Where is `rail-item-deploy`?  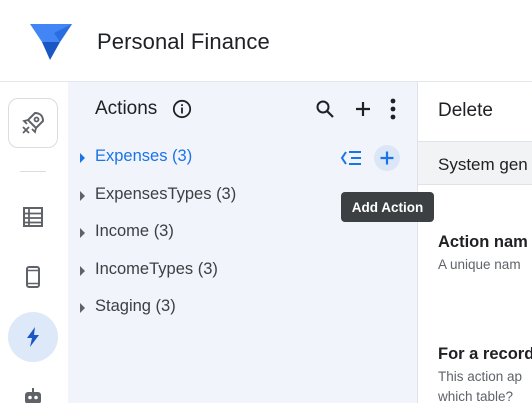
rail-item-deploy is located at coordinates (33, 123).